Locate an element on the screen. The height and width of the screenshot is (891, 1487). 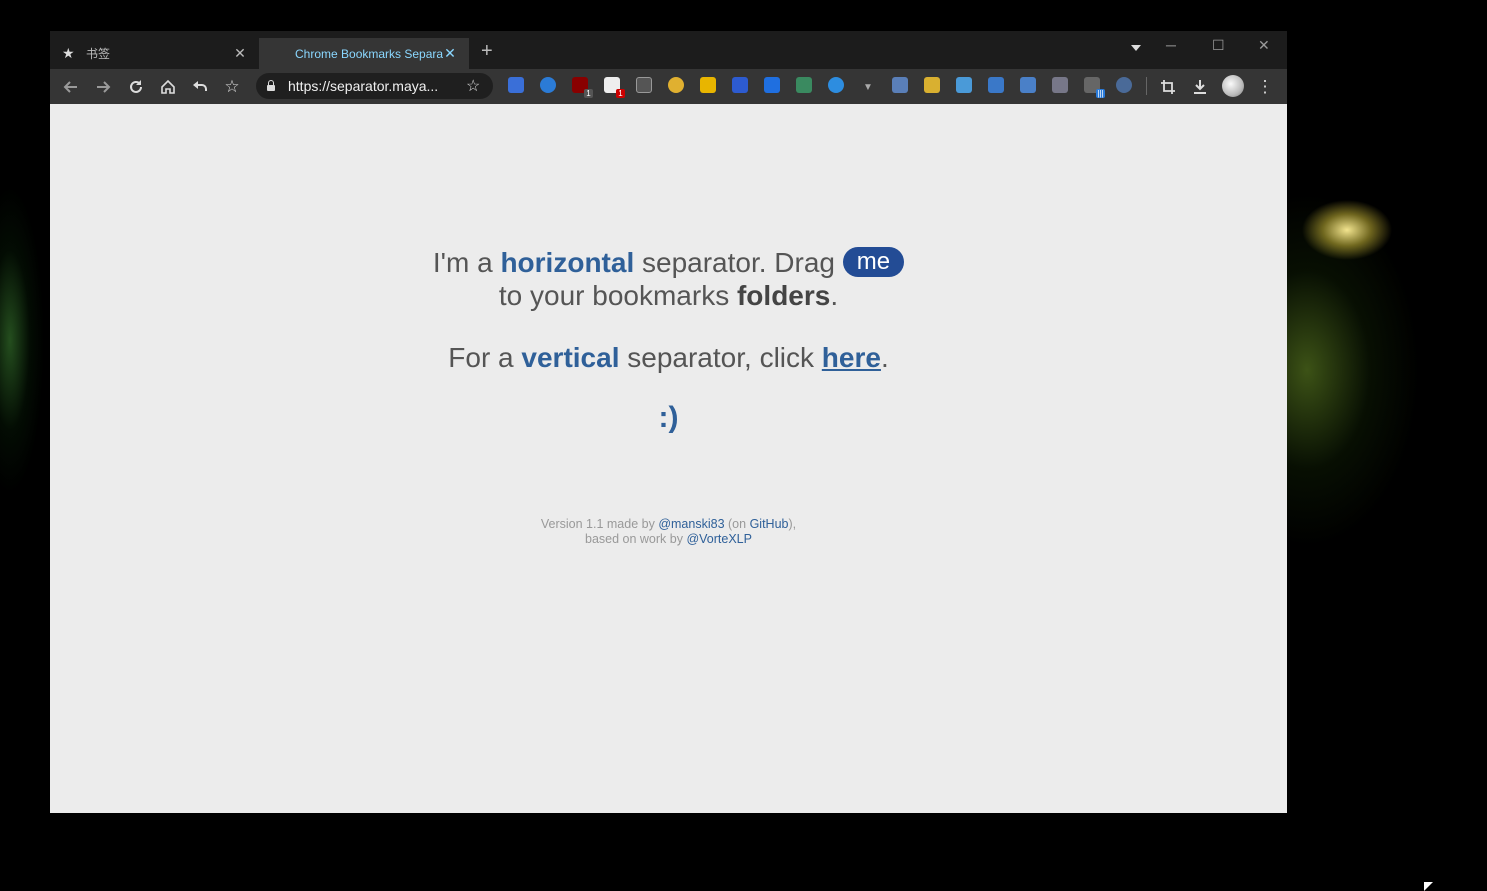
line3-suffix: . is located at coordinates (884, 357).